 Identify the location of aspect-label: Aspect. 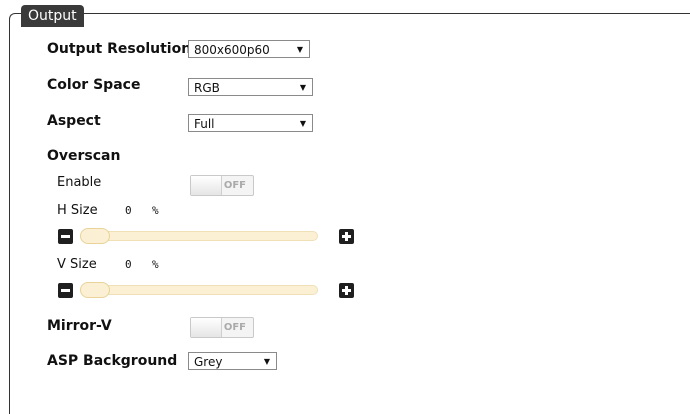
(74, 121).